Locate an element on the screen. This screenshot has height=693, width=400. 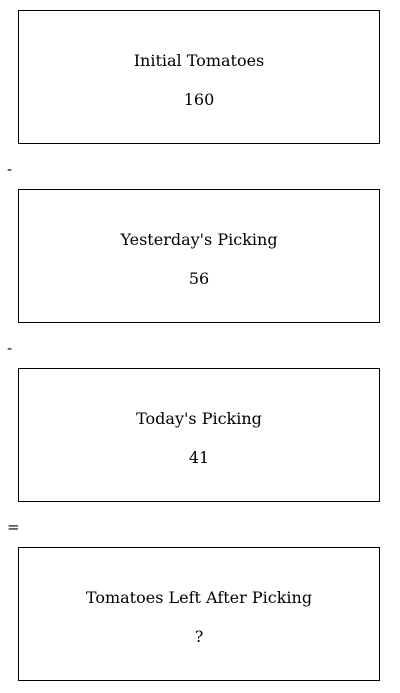
equals-operator: = is located at coordinates (13, 527).